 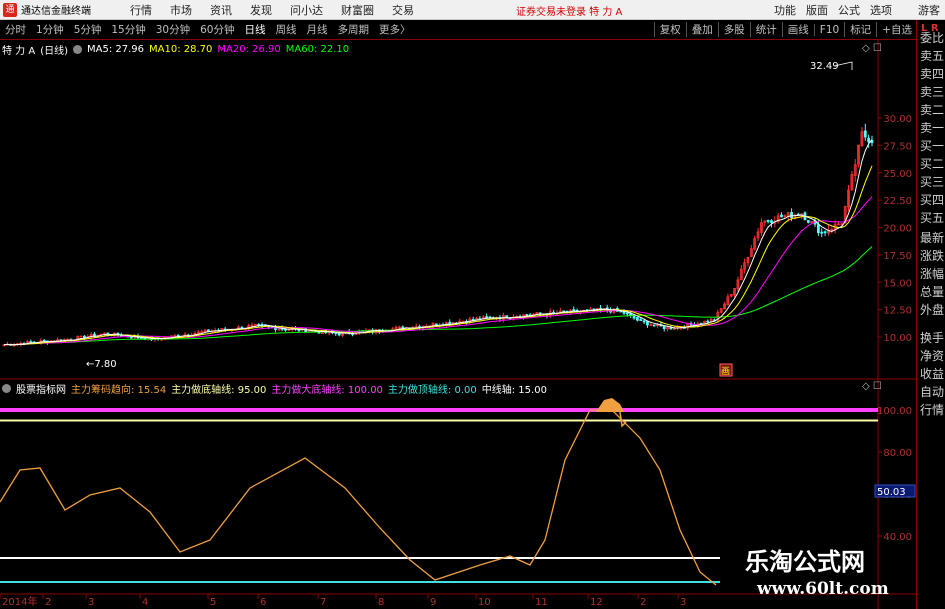 I want to click on price-tick-label: 27.50, so click(x=897, y=146).